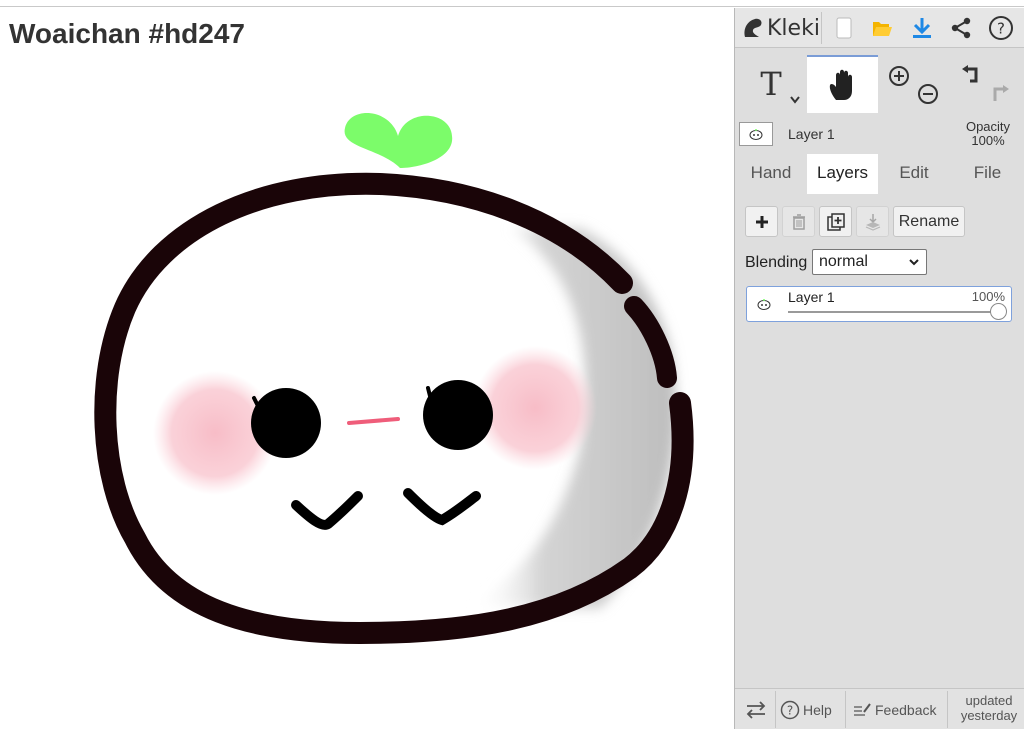 This screenshot has height=729, width=1024. Describe the element at coordinates (512, 3) in the screenshot. I see `browser-top-edge` at that location.